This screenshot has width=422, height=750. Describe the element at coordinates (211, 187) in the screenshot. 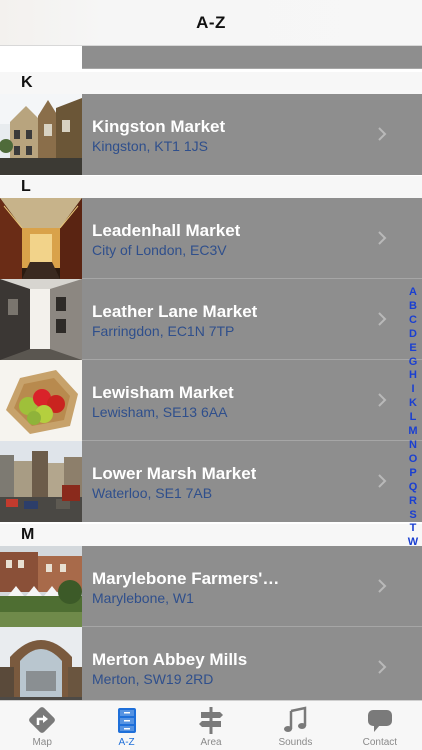

I see `section-header-l: L` at that location.